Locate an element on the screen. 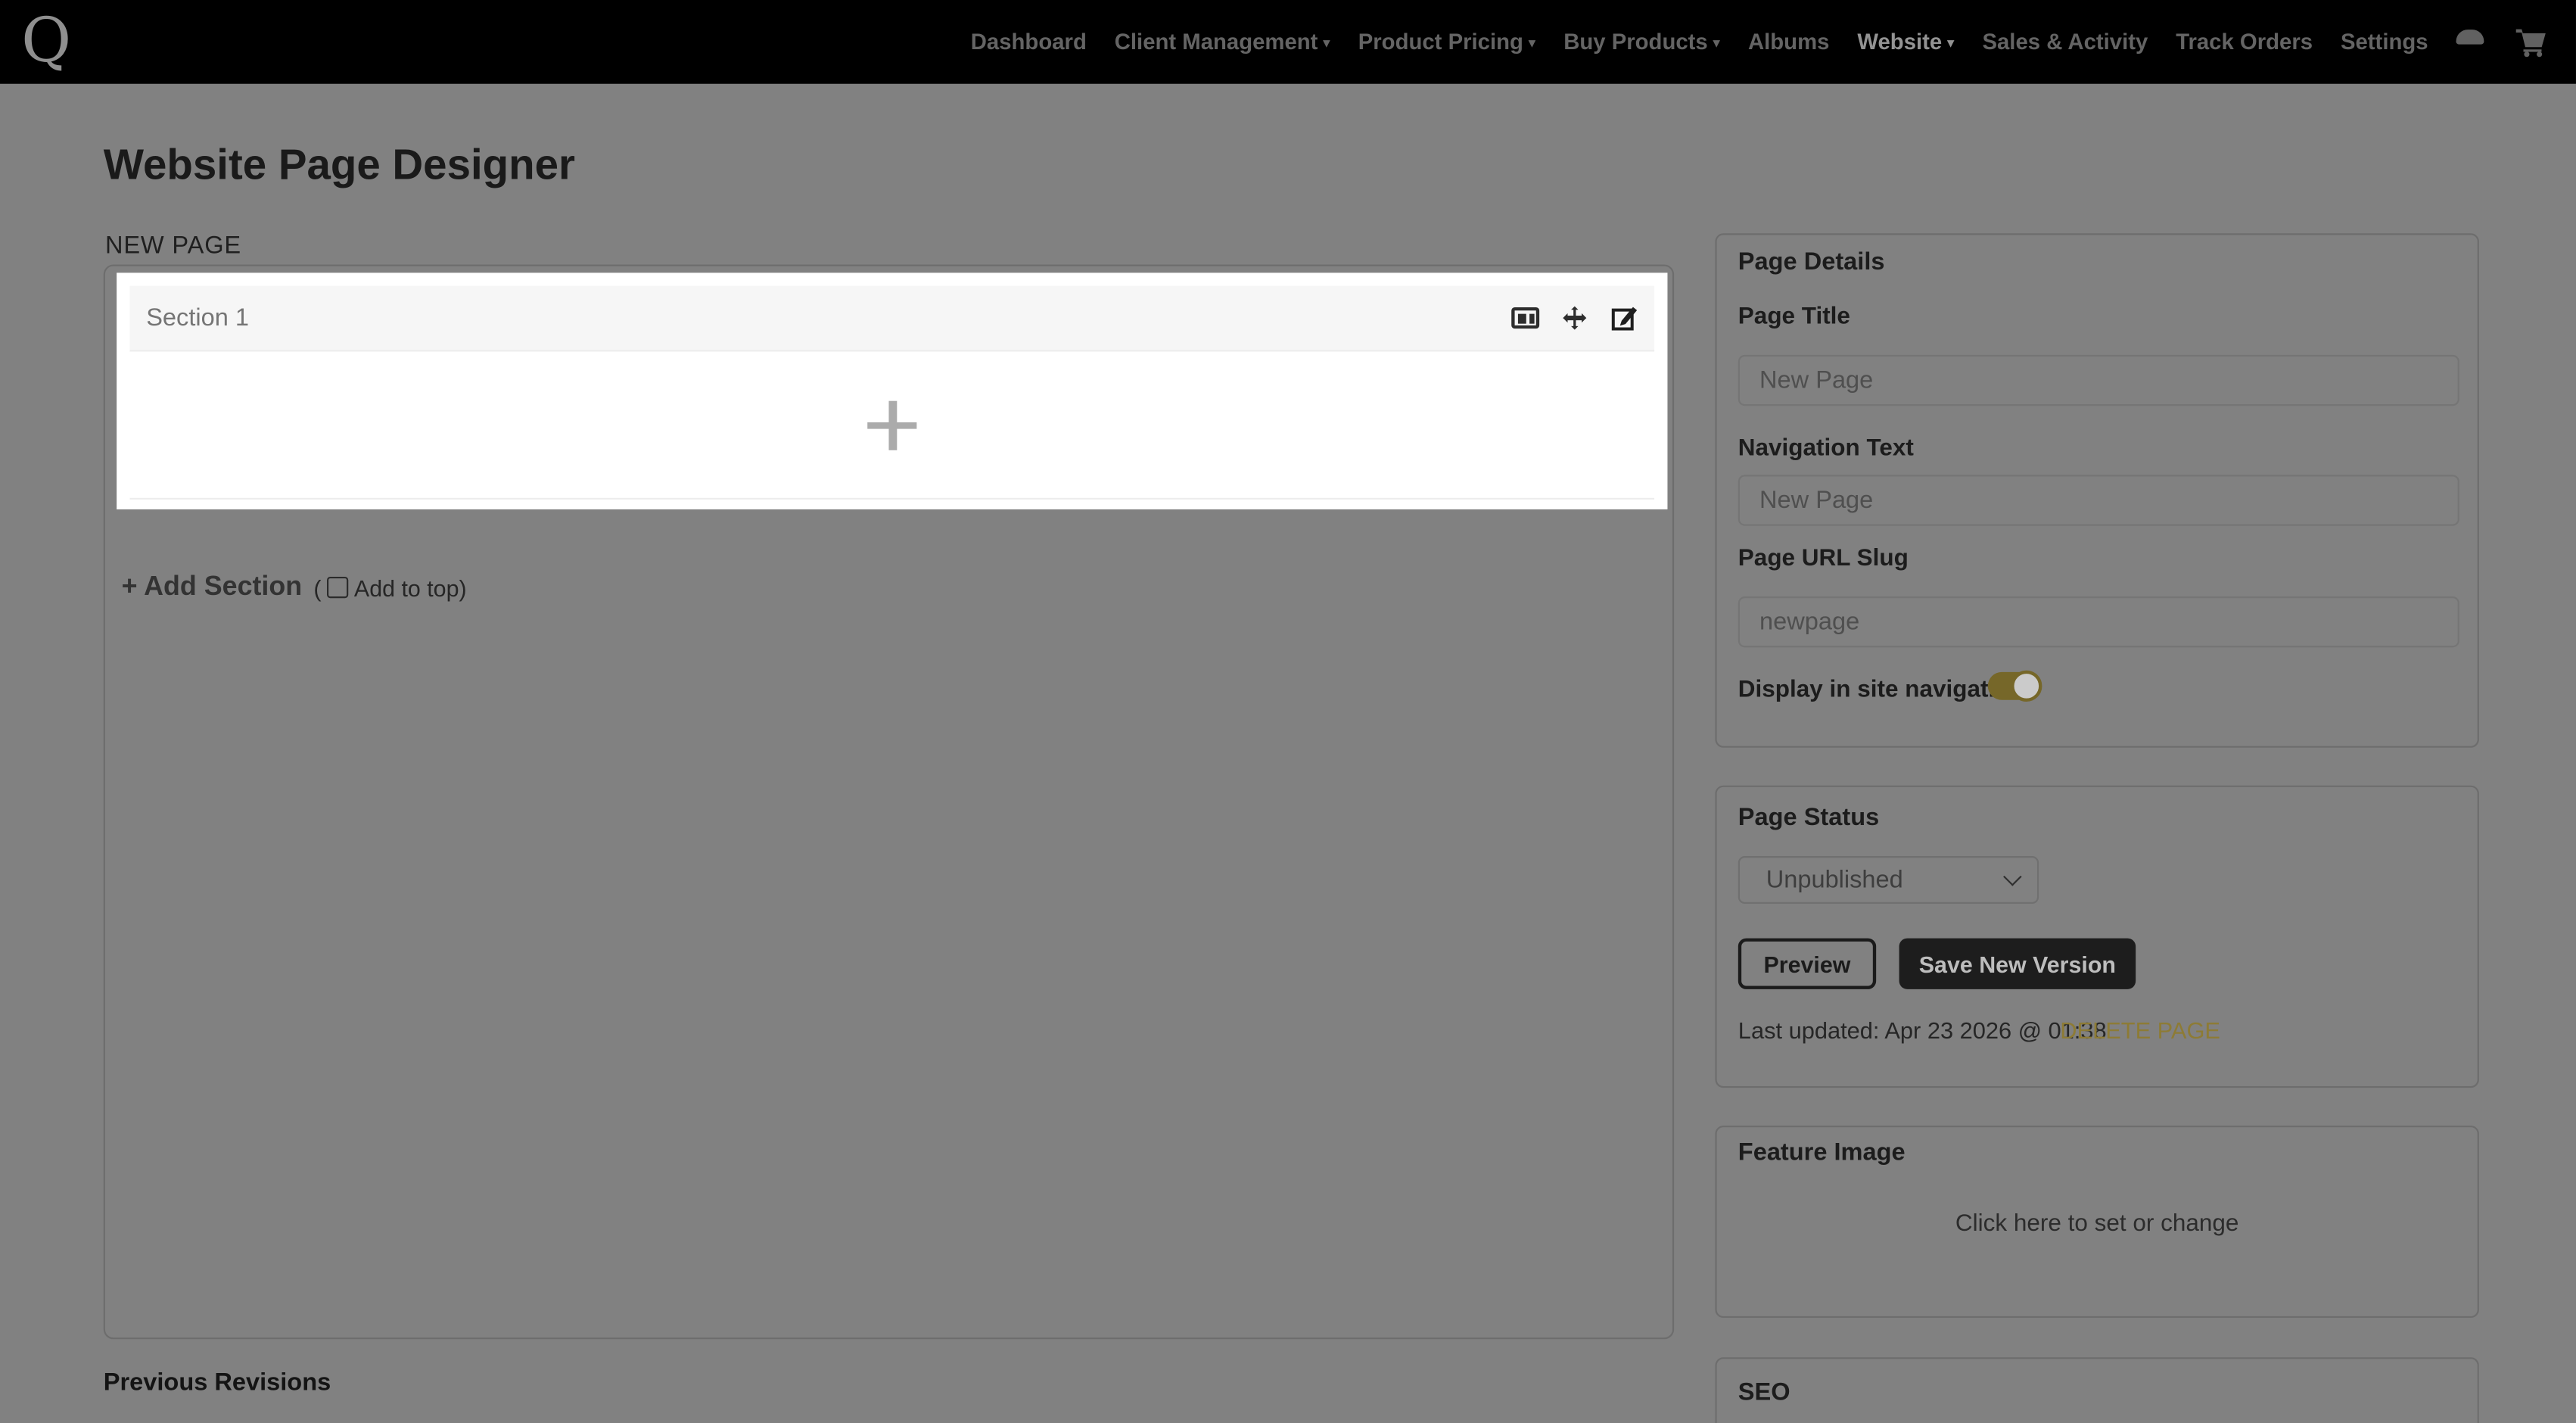 This screenshot has width=2576, height=1423. nav-item-track-orders: Track Orders is located at coordinates (2244, 42).